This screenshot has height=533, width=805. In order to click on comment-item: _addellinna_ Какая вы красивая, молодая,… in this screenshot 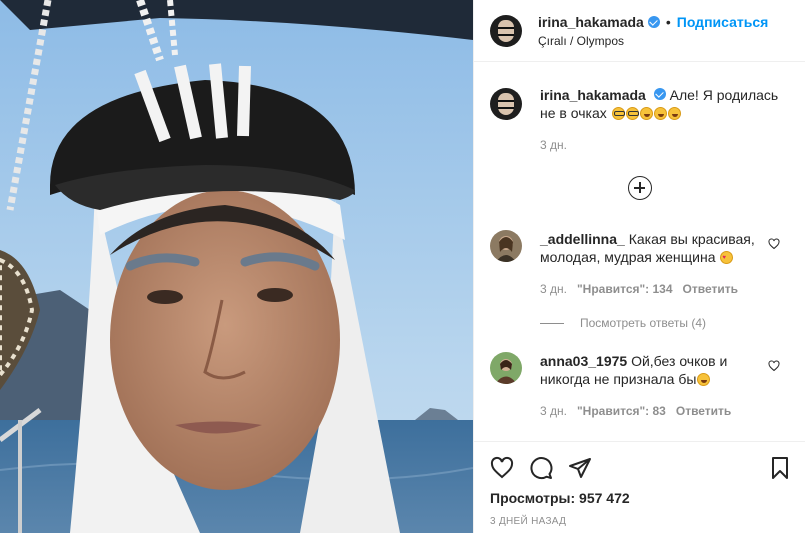, I will do `click(640, 264)`.